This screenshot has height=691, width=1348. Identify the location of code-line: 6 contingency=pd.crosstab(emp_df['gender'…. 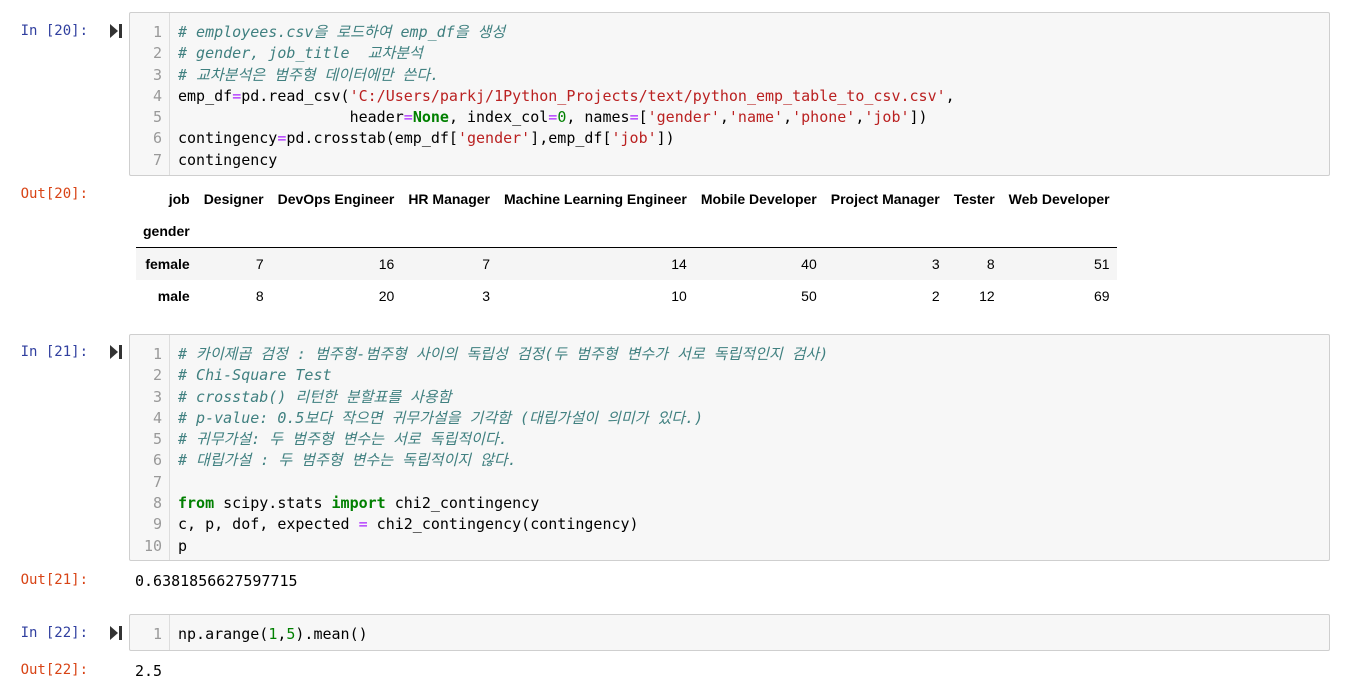
(729, 138).